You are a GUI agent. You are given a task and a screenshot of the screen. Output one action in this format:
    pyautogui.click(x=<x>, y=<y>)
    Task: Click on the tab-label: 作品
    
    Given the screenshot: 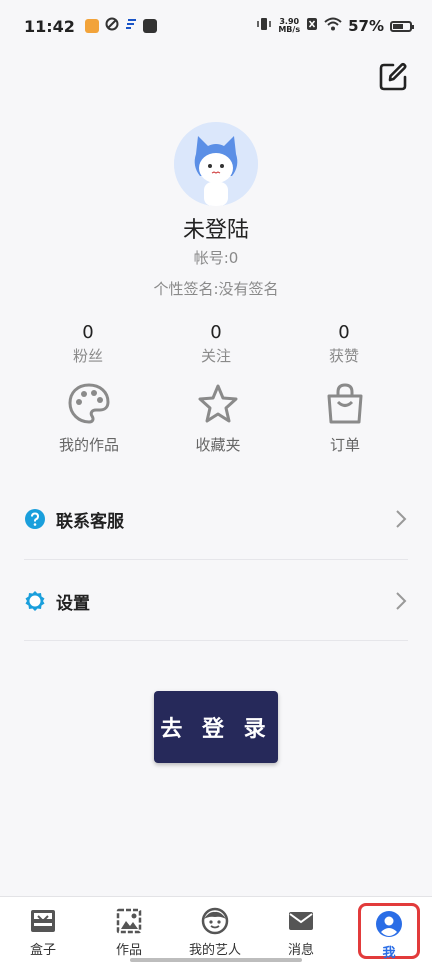 What is the action you would take?
    pyautogui.click(x=128, y=950)
    